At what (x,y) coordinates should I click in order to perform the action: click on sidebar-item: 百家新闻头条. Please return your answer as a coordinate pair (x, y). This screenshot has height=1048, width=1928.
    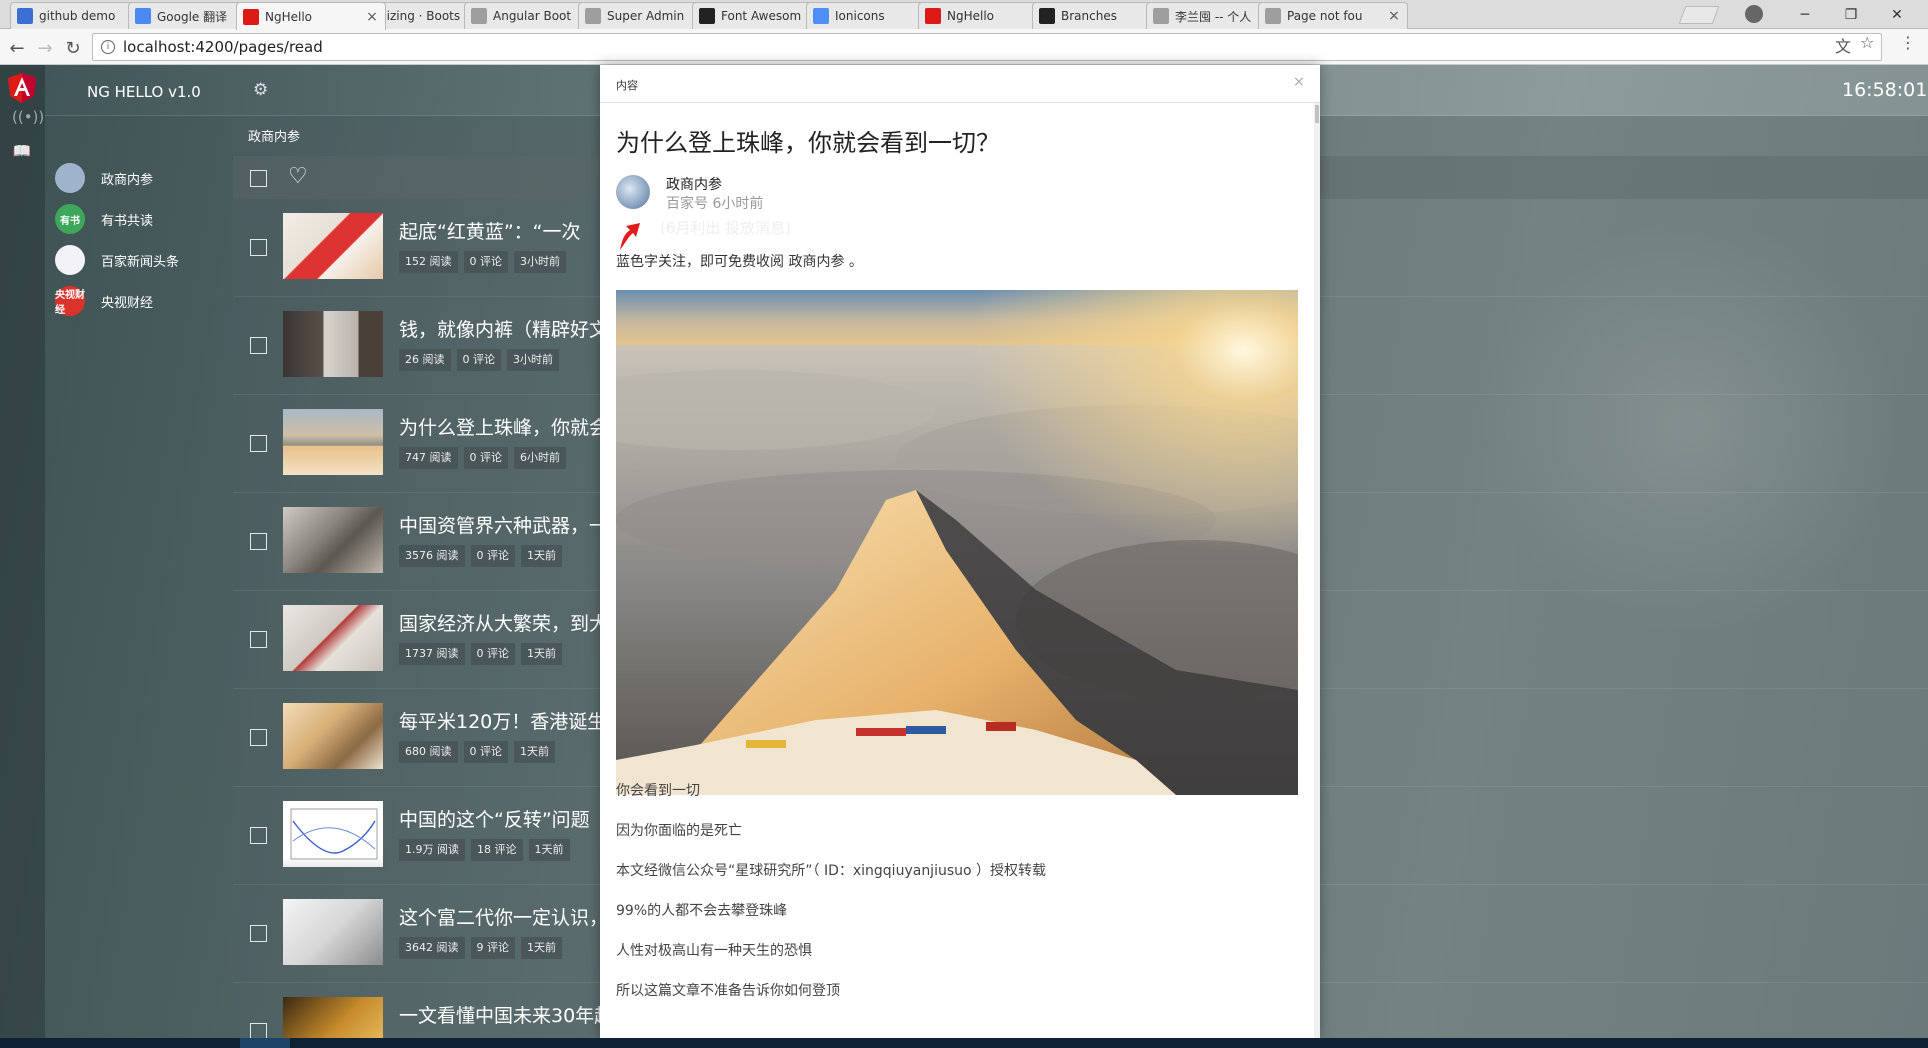
    Looking at the image, I should click on (142, 260).